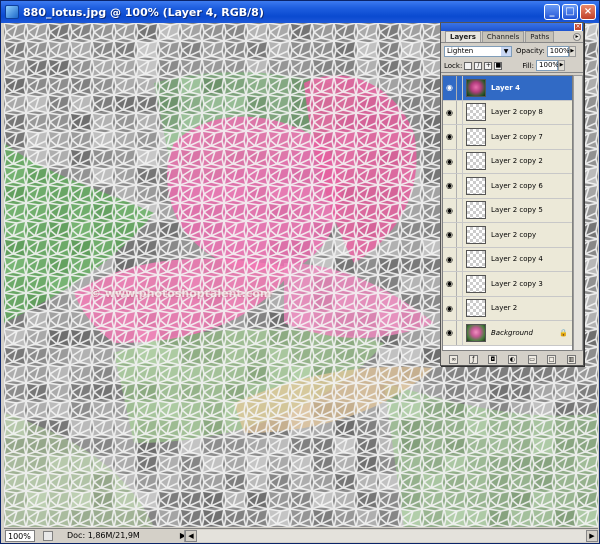 This screenshot has width=600, height=544. What do you see at coordinates (512, 332) in the screenshot?
I see `layer-name: Background` at bounding box center [512, 332].